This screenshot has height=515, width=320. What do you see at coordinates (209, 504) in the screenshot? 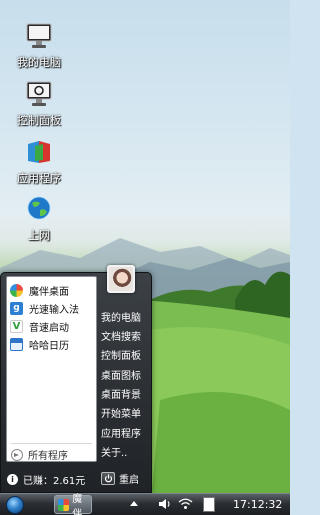
I see `battery-icon` at bounding box center [209, 504].